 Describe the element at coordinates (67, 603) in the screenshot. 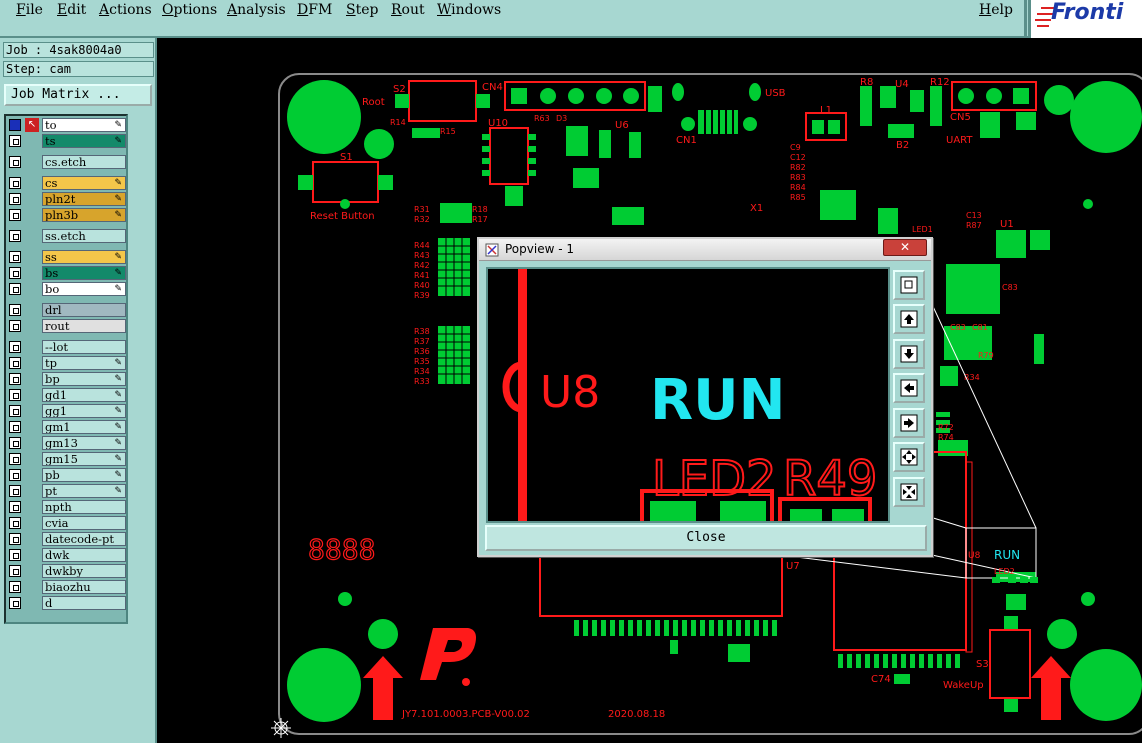

I see `layer-row-d: d` at that location.